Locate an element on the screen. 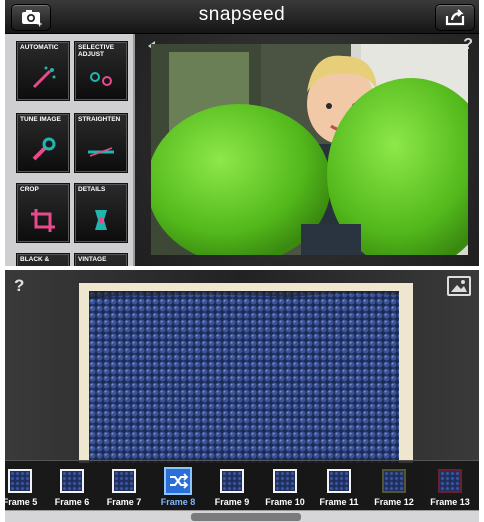  frame-label: Frame 10 is located at coordinates (285, 502).